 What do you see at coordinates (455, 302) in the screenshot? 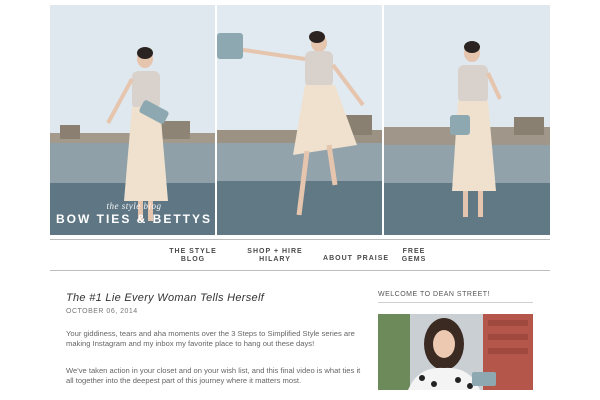
I see `sidebar-divider` at bounding box center [455, 302].